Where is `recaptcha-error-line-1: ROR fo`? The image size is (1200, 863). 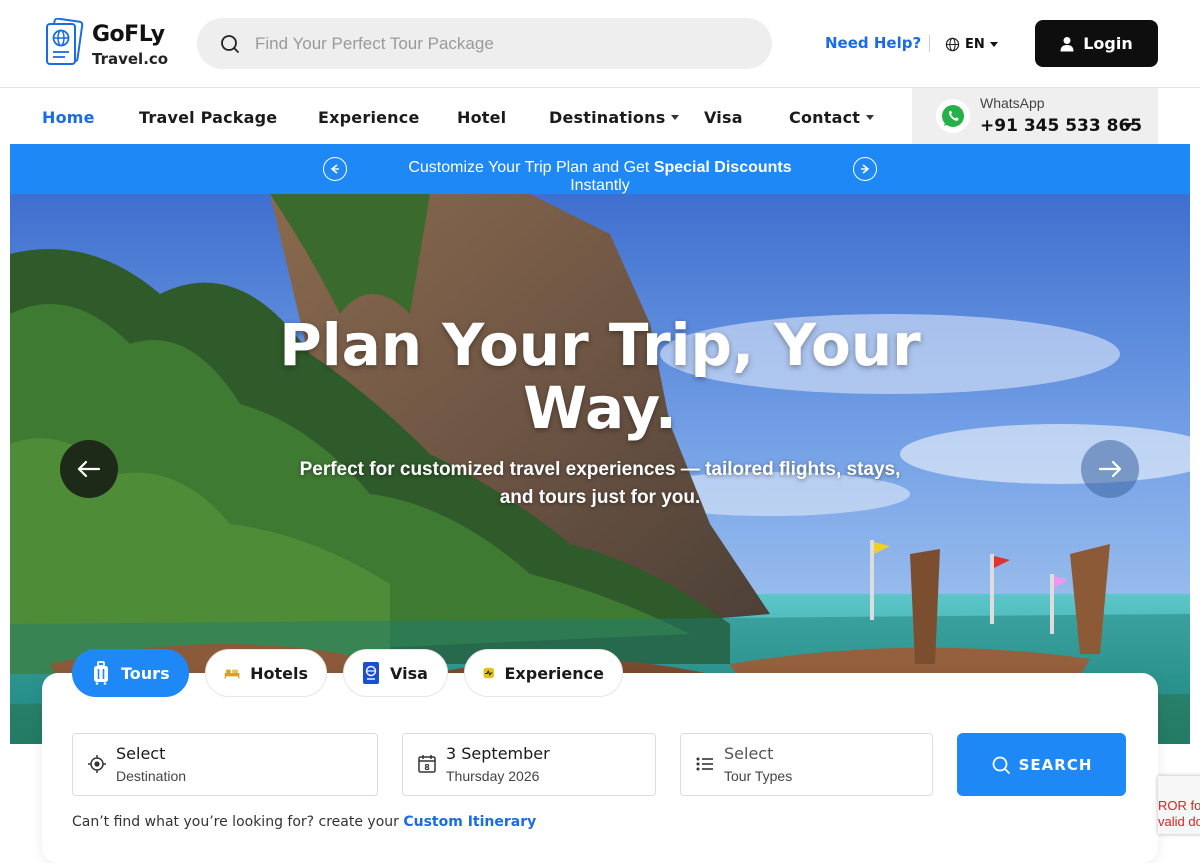 recaptcha-error-line-1: ROR fo is located at coordinates (1179, 805).